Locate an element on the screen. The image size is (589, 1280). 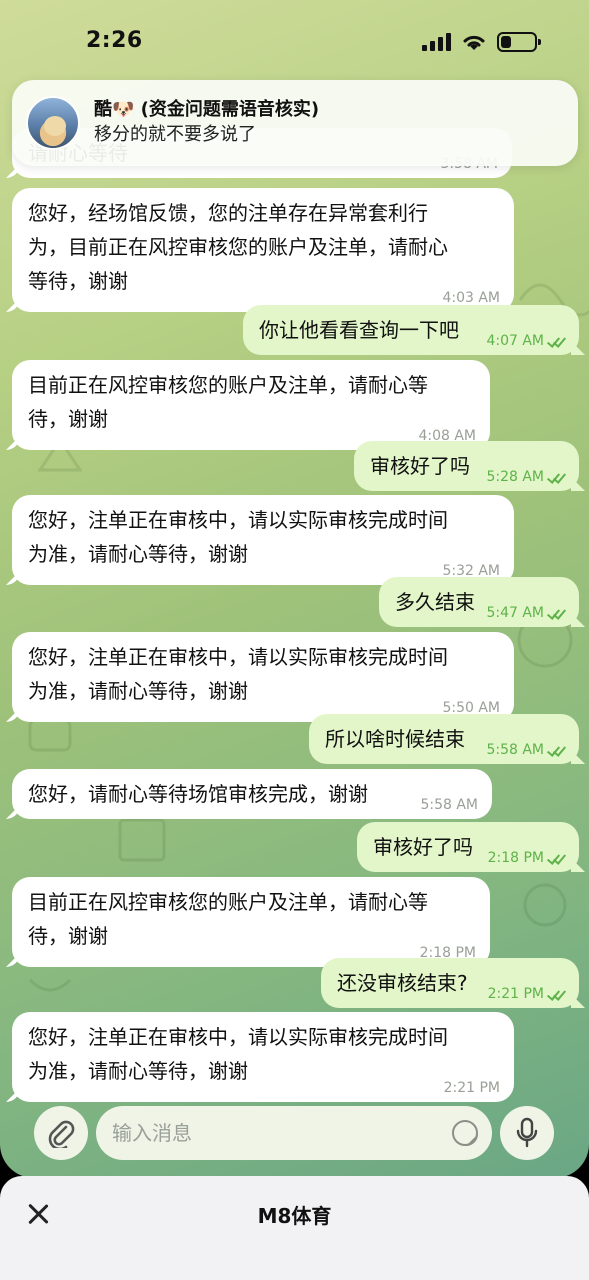
sticker-icon is located at coordinates (465, 1133).